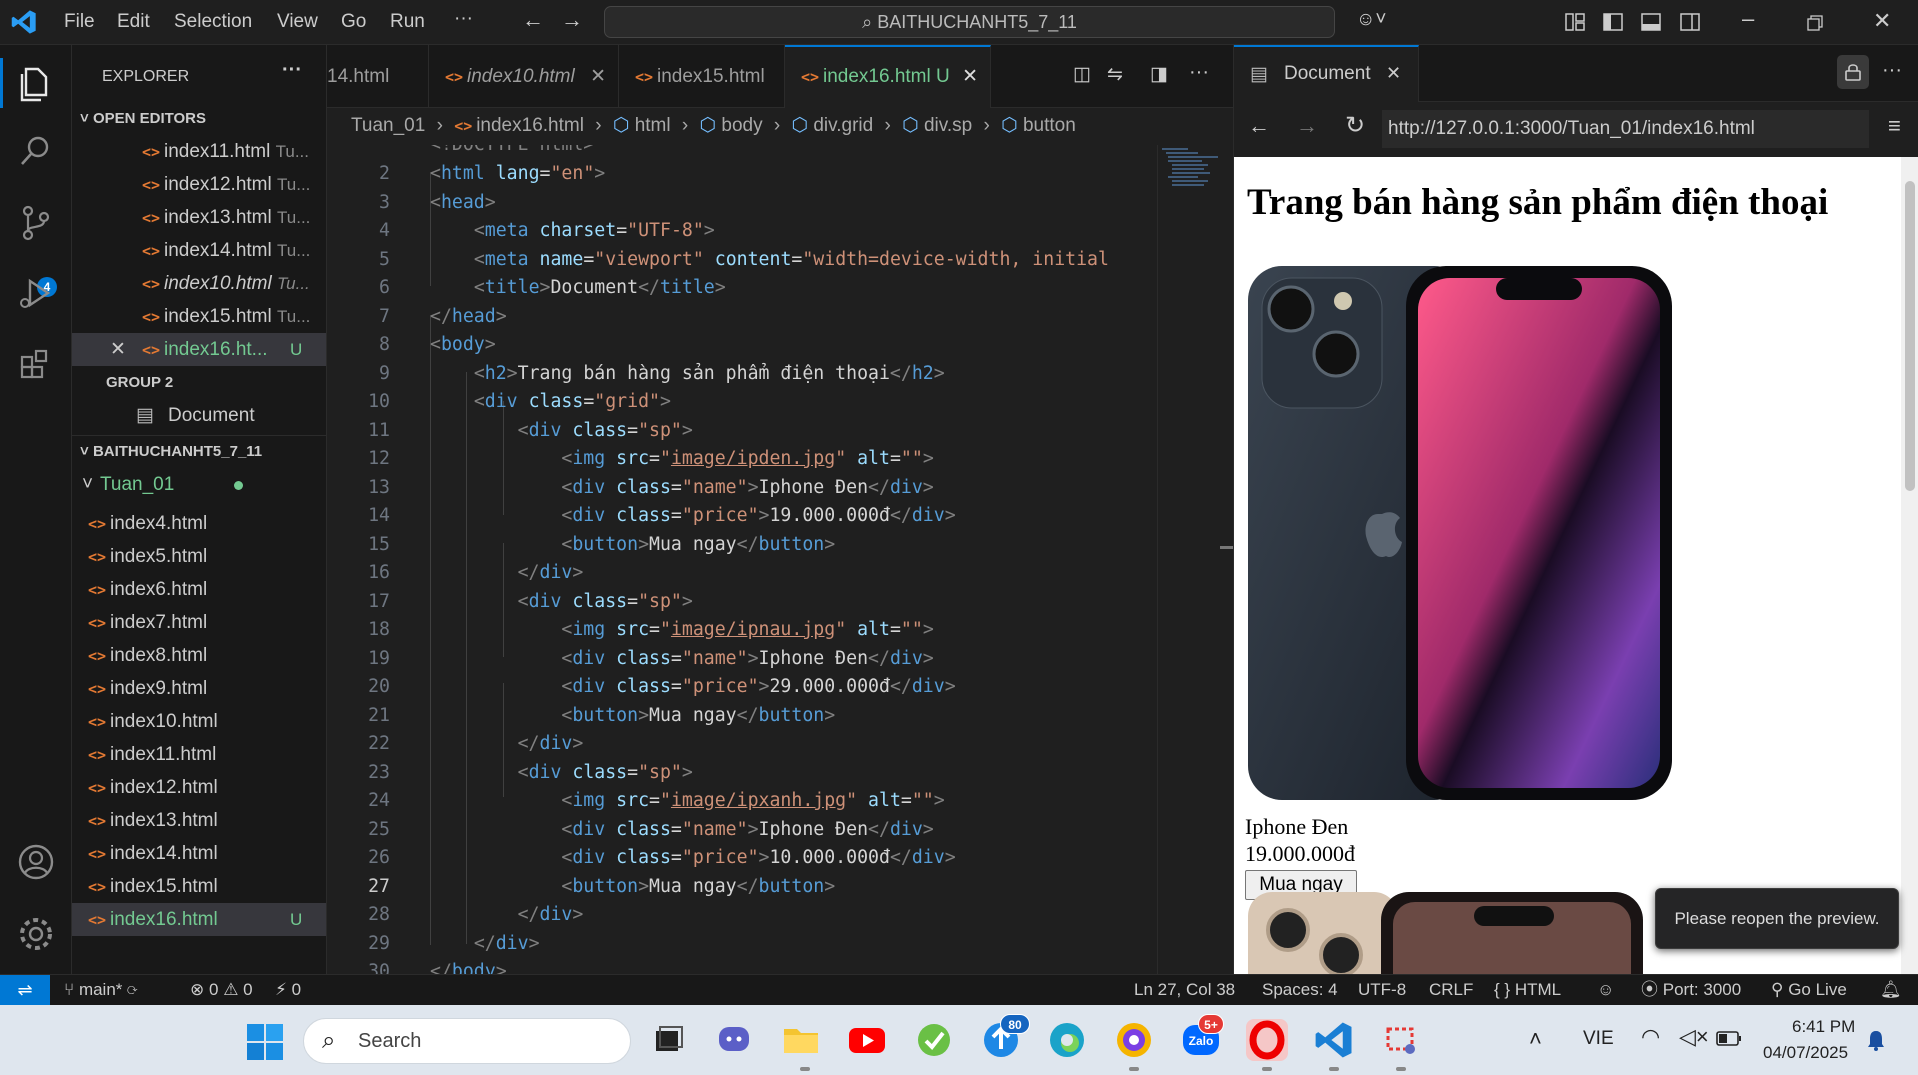 The width and height of the screenshot is (1918, 1075). What do you see at coordinates (1527, 990) in the screenshot?
I see `language-mode: { } HTML` at bounding box center [1527, 990].